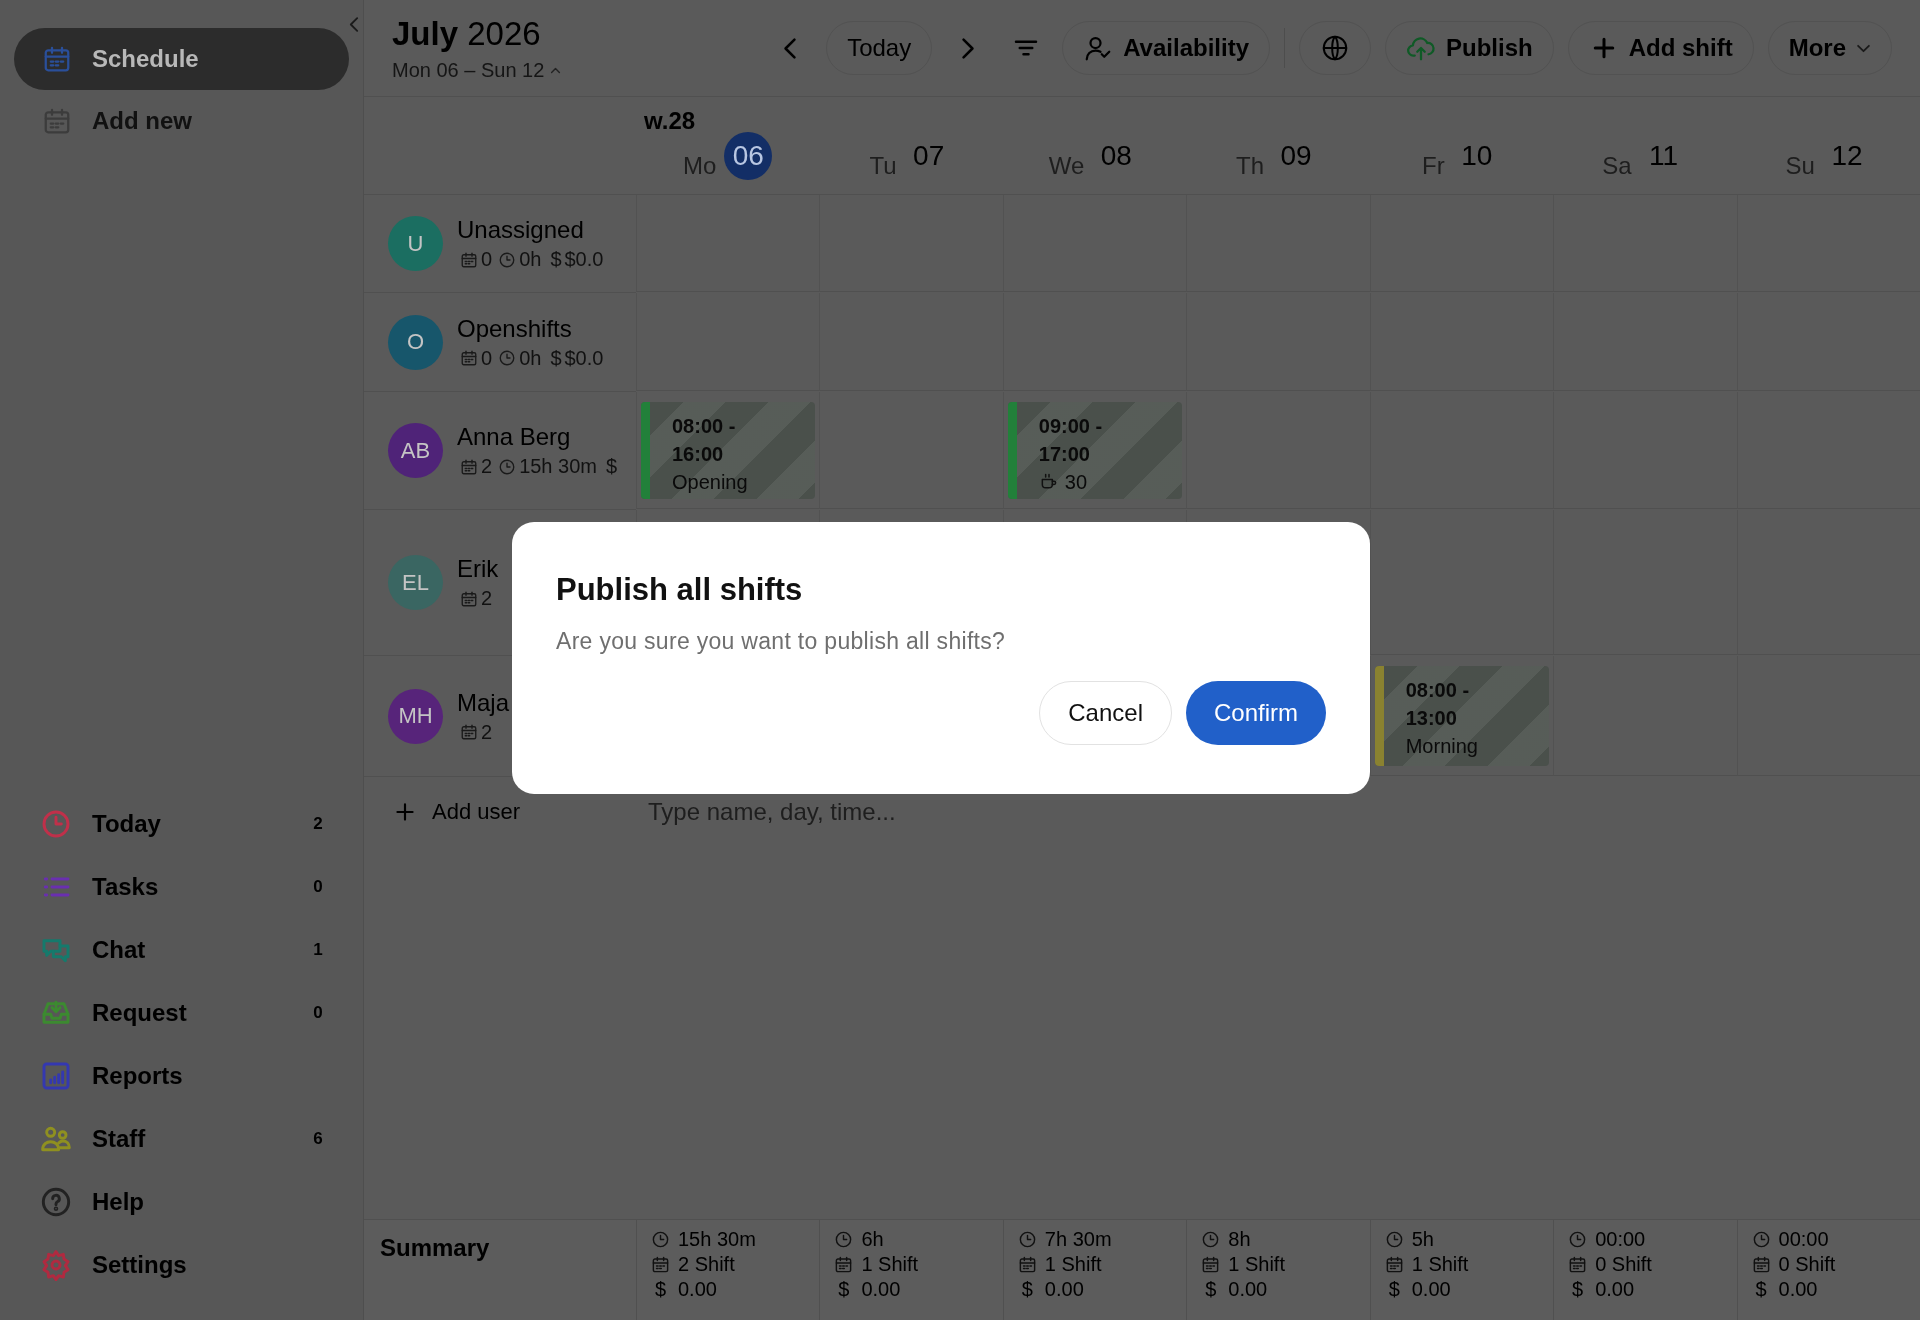  Describe the element at coordinates (415, 450) in the screenshot. I see `avatar: AB` at that location.